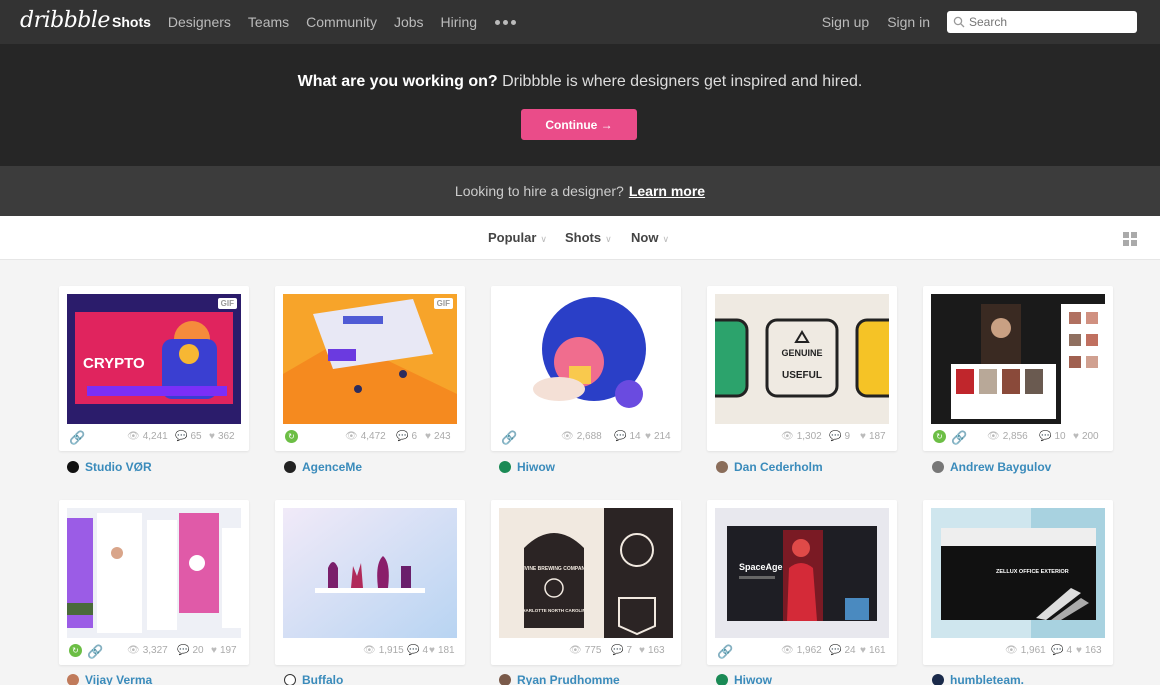 Image resolution: width=1160 pixels, height=685 pixels. What do you see at coordinates (341, 22) in the screenshot?
I see `nav-community: Community` at bounding box center [341, 22].